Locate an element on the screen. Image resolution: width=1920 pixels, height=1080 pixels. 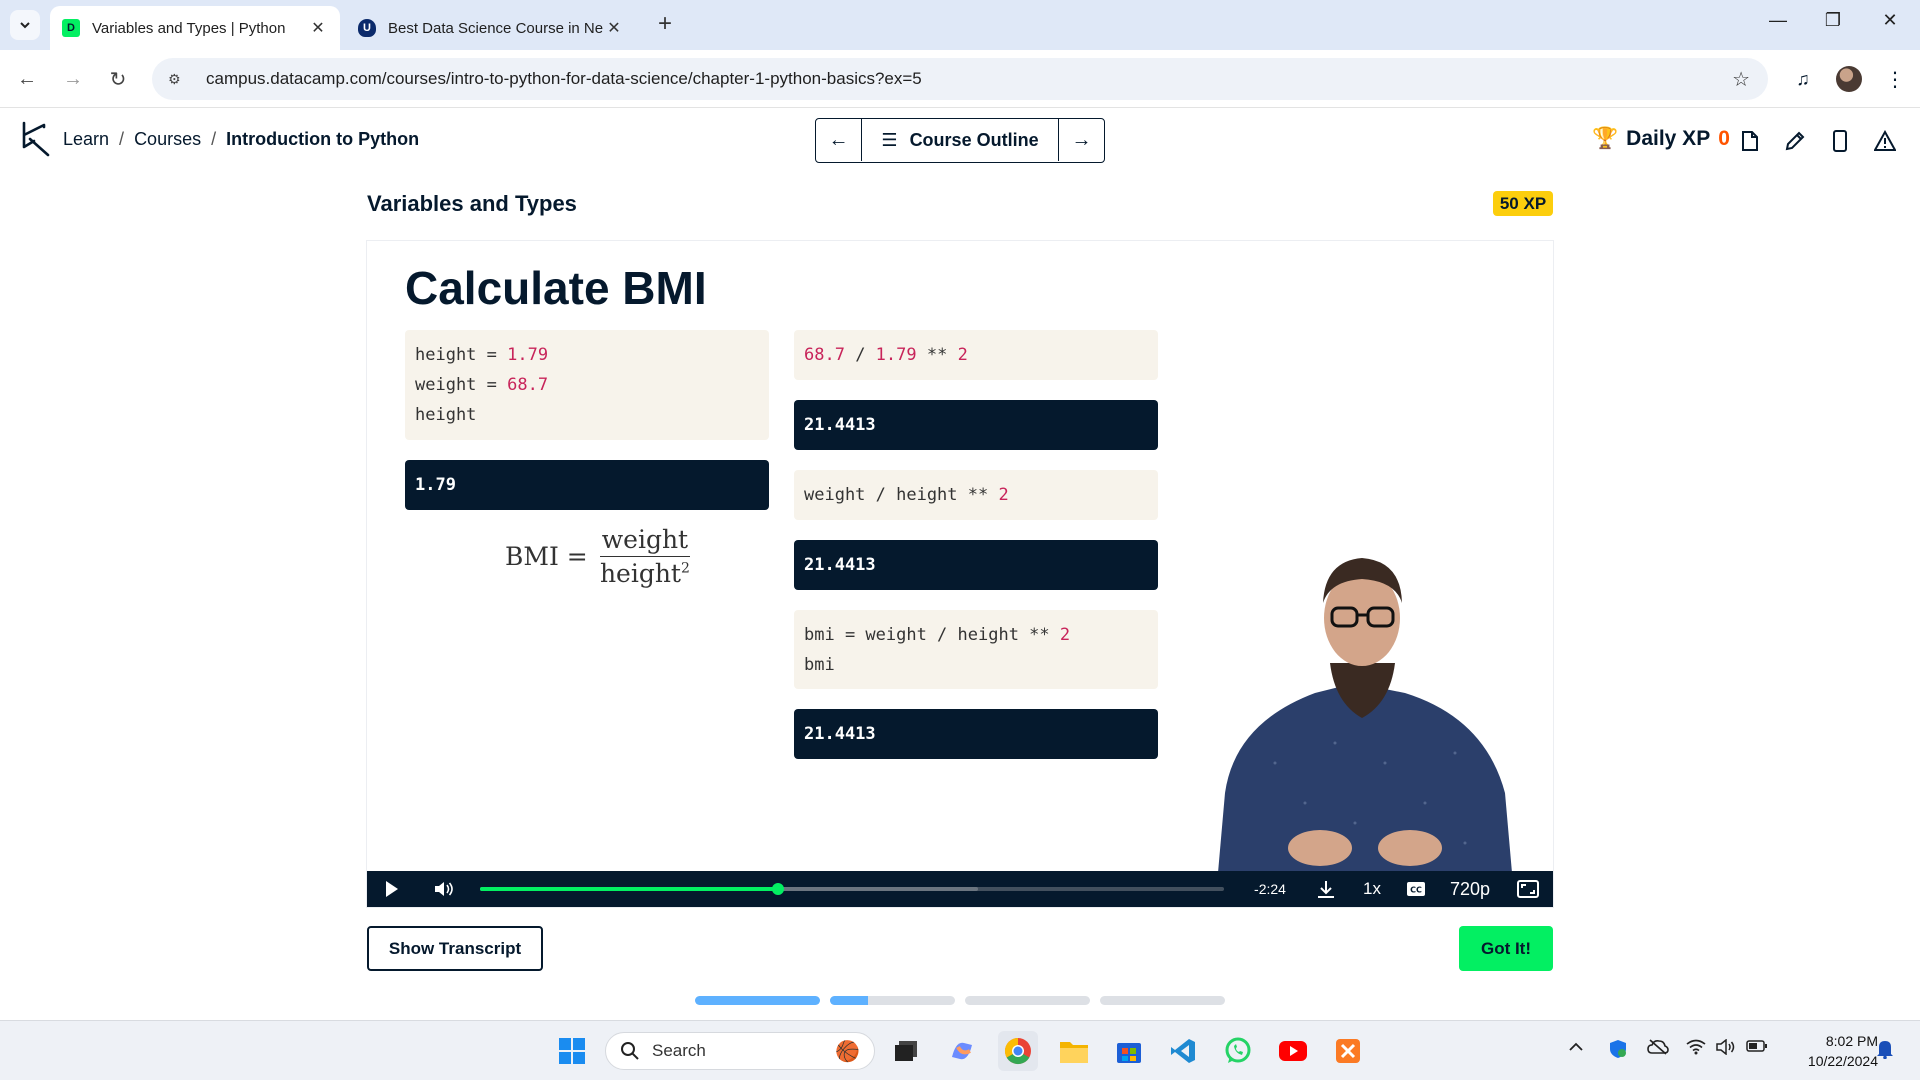
tab-variables-and-types: D Variables and Types | Python ✕ is located at coordinates (195, 28).